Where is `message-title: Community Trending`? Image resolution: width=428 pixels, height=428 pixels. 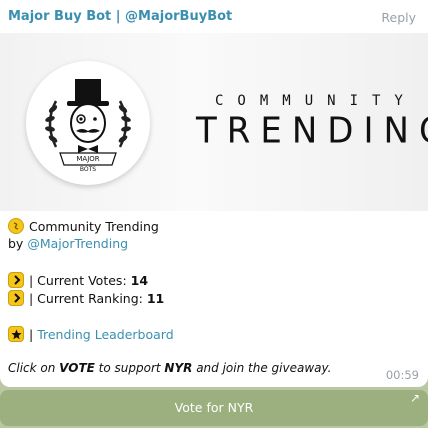 message-title: Community Trending is located at coordinates (94, 226).